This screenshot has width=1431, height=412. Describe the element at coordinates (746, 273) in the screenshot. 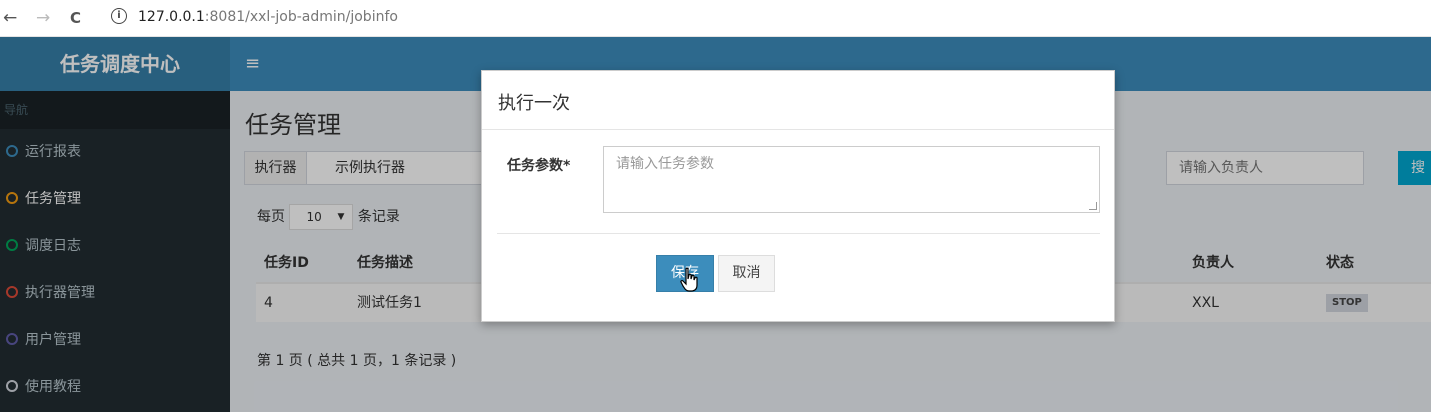

I see `cancel-button: 取消` at that location.